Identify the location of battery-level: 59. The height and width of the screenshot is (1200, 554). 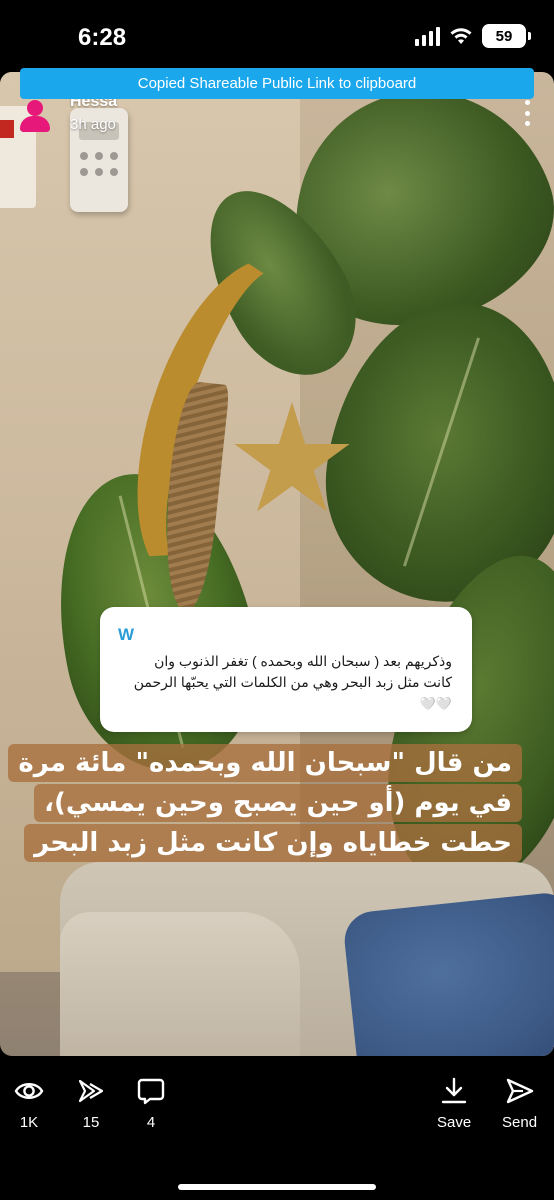
(504, 36).